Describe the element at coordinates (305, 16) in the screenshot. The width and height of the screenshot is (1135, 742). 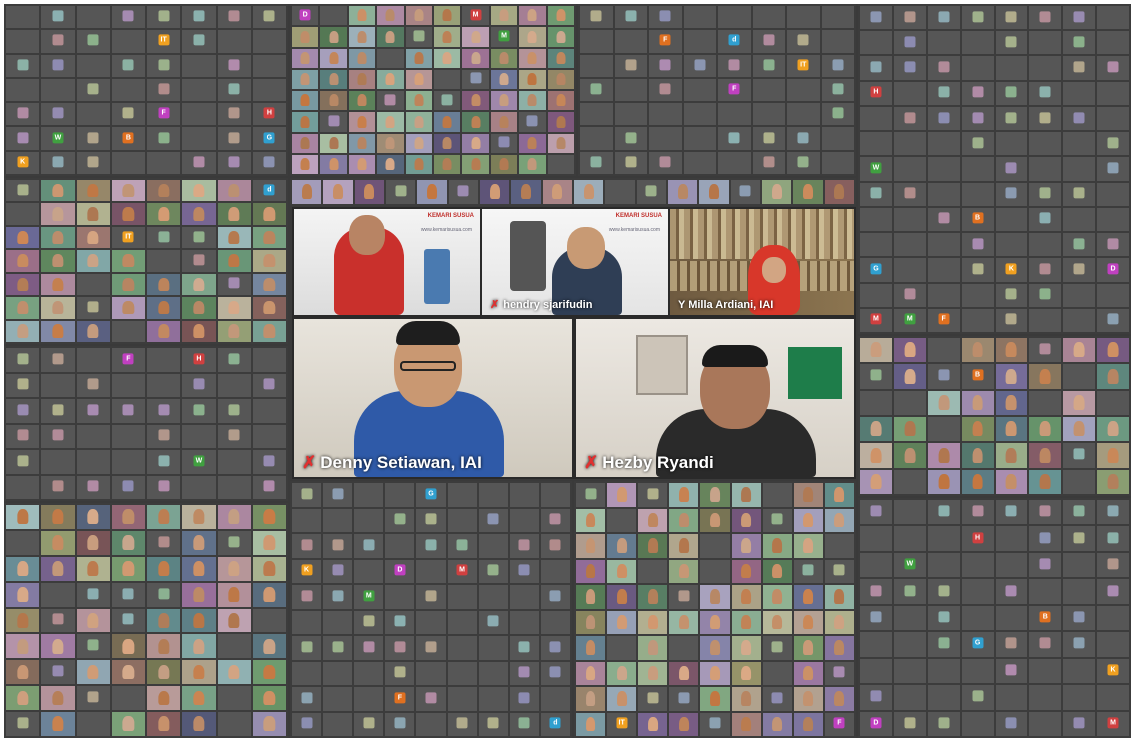
I see `participant-tile: D` at that location.